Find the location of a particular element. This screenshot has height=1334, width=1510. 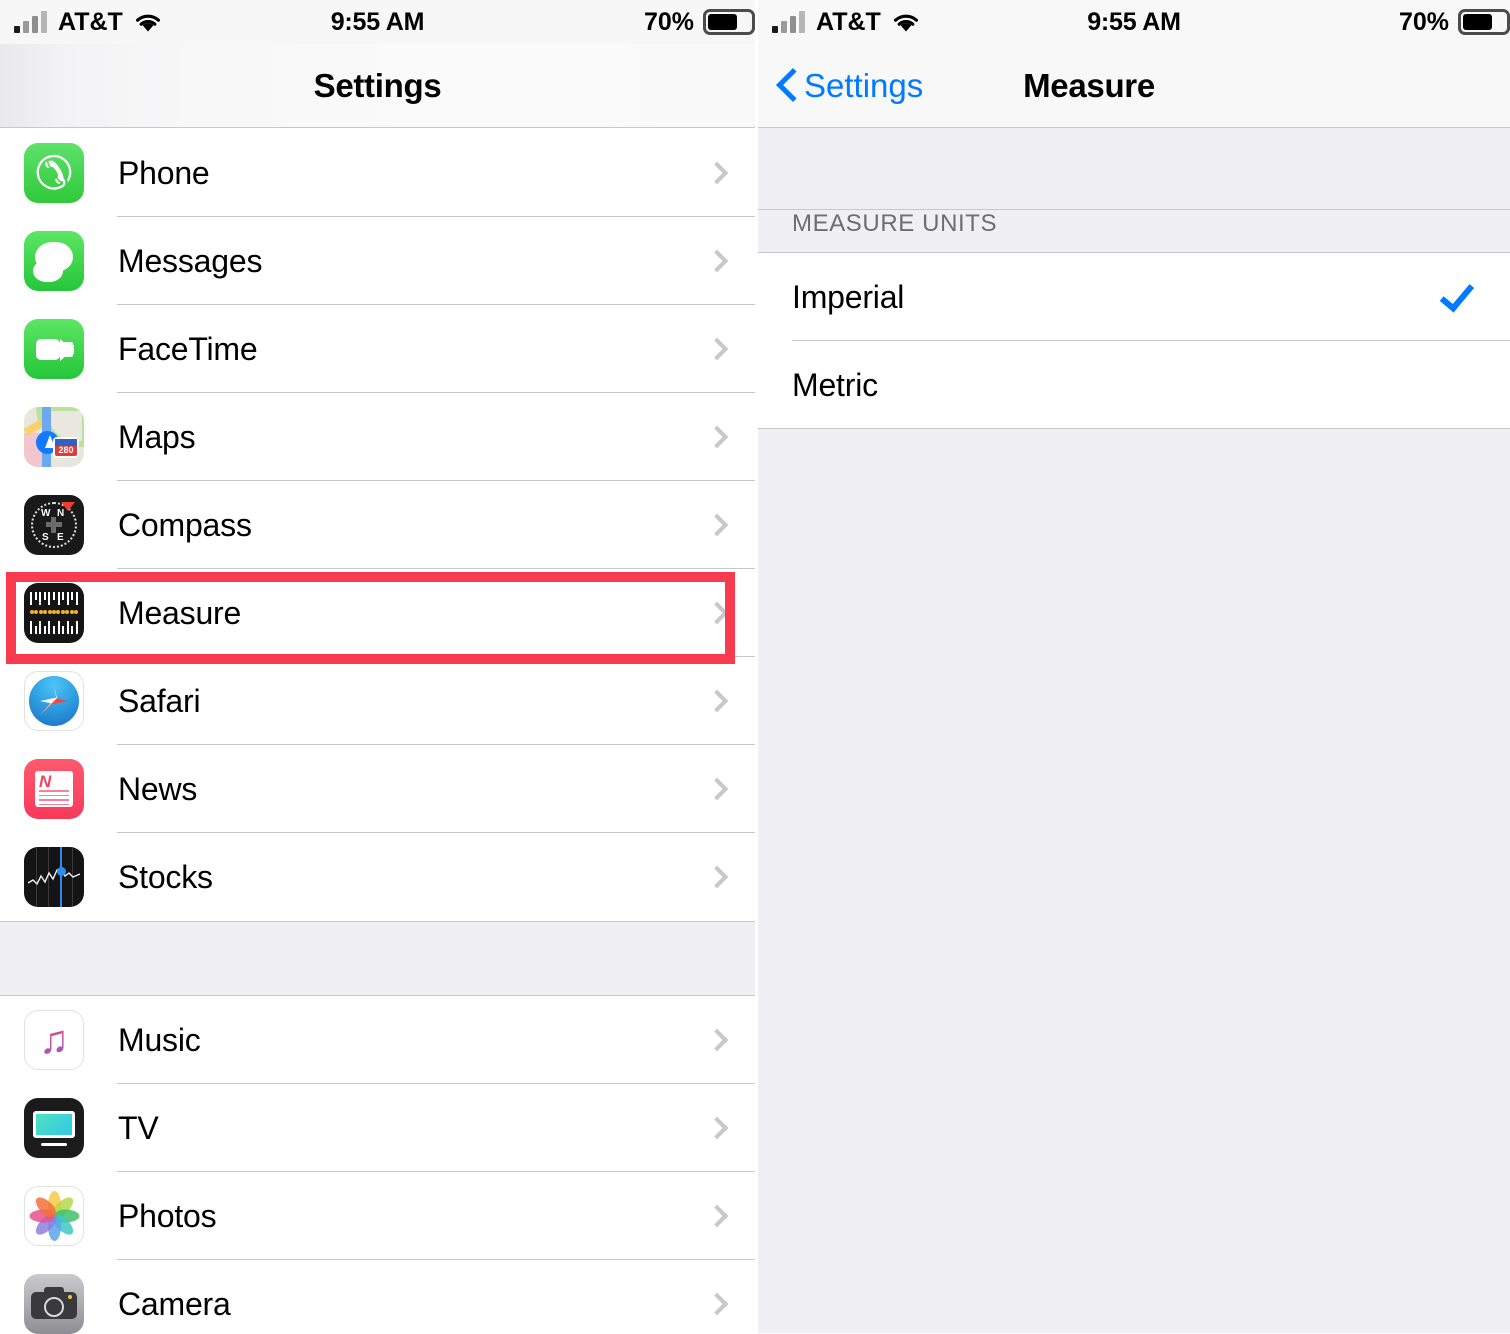

option-row-metric: Metric is located at coordinates (1134, 385).